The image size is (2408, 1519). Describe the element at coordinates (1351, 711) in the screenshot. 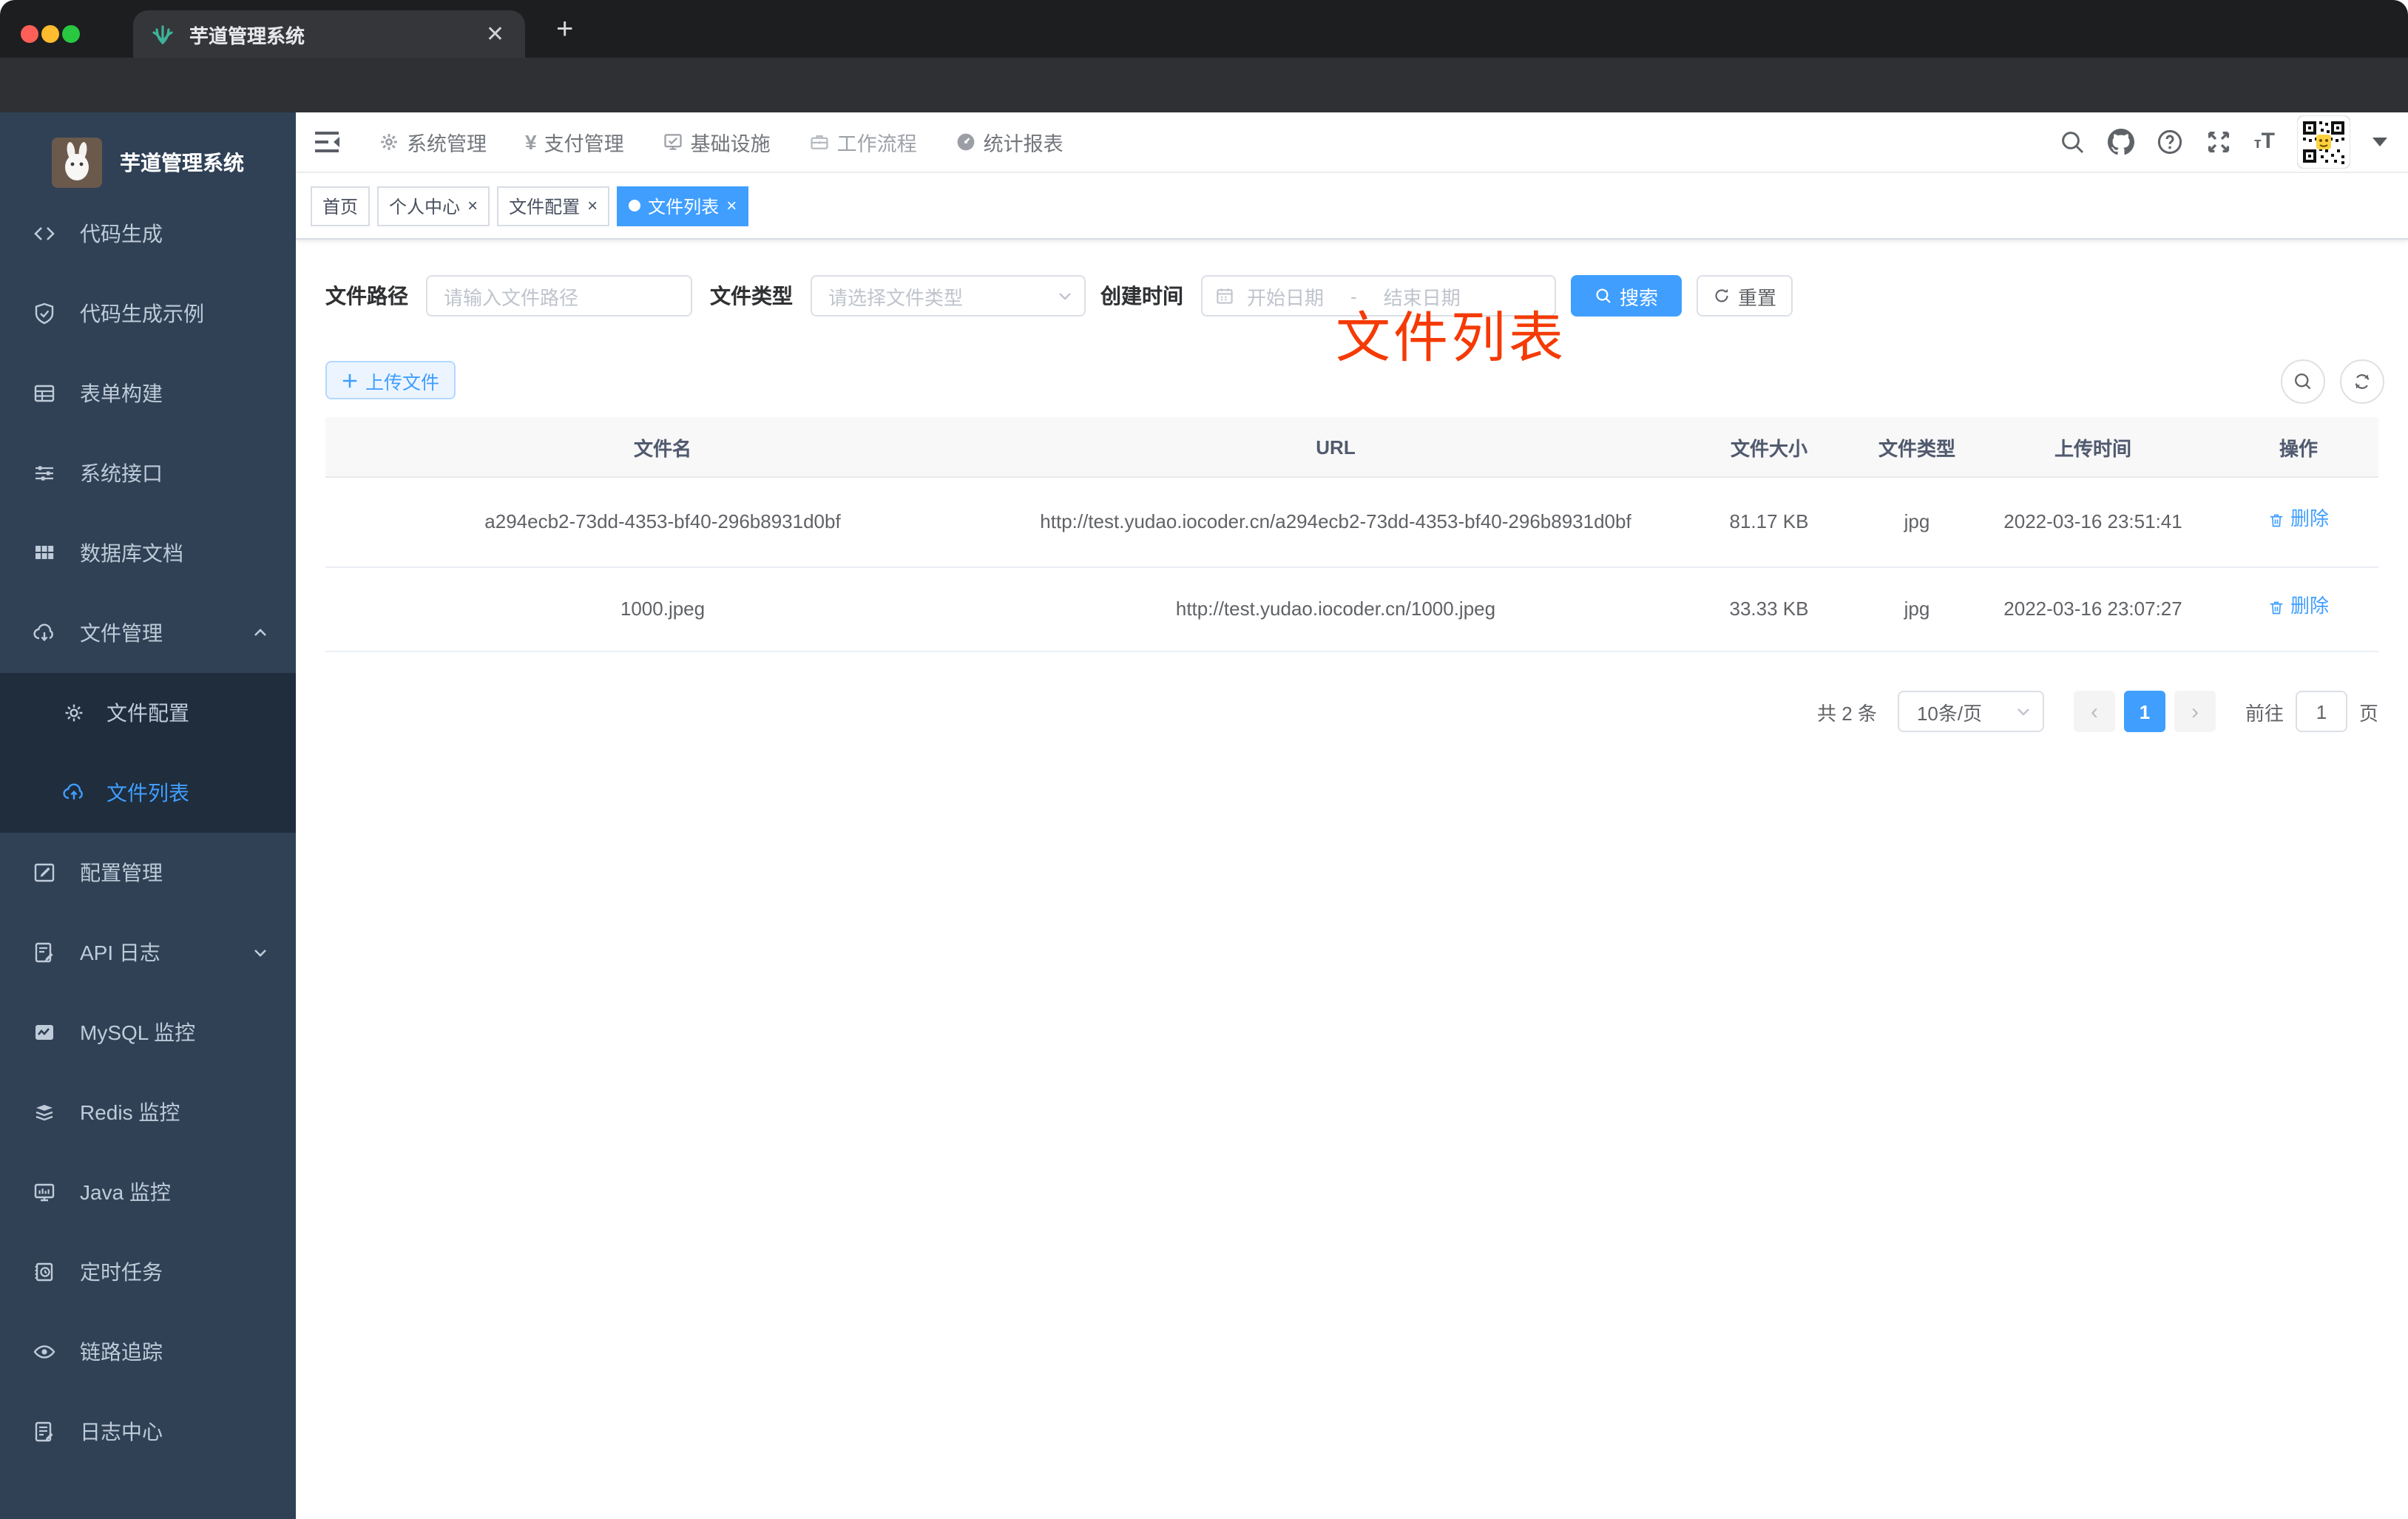

I see `pagination: 共 2 条 10条/页 ‹ 1 › 前往 1 页` at that location.